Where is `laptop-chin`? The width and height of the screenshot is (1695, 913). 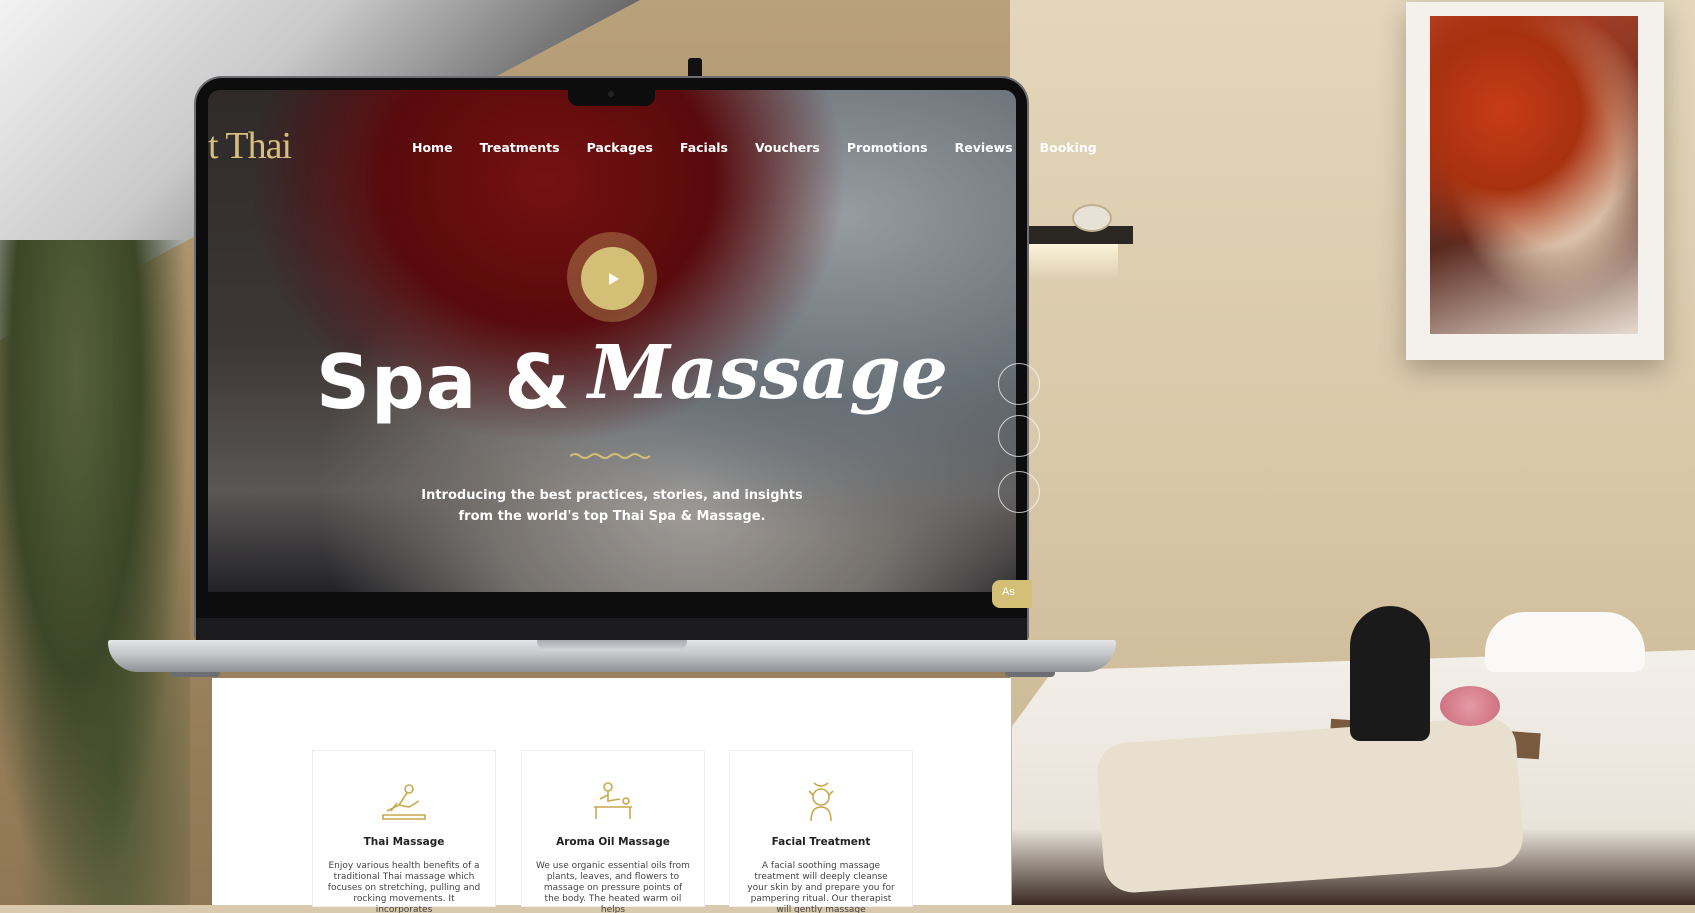
laptop-chin is located at coordinates (611, 629).